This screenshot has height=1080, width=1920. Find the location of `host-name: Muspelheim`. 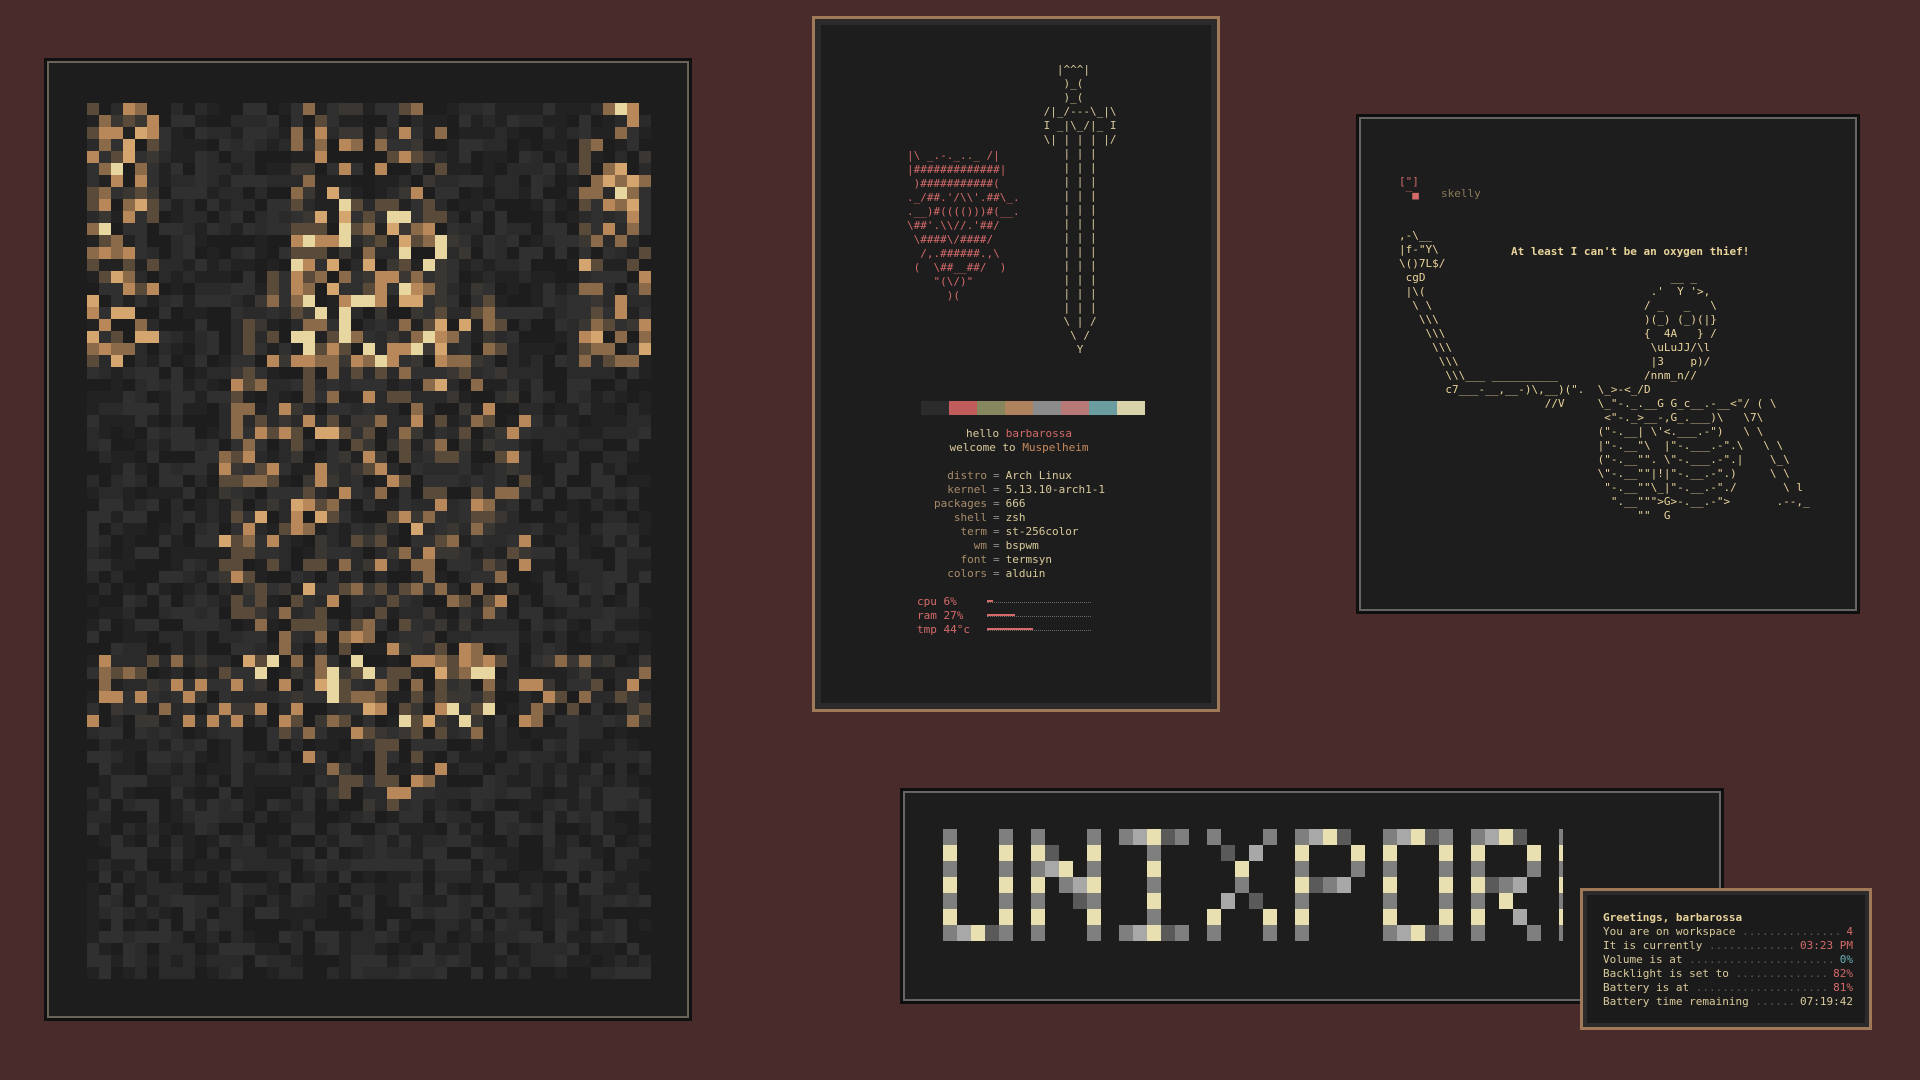

host-name: Muspelheim is located at coordinates (1055, 447).